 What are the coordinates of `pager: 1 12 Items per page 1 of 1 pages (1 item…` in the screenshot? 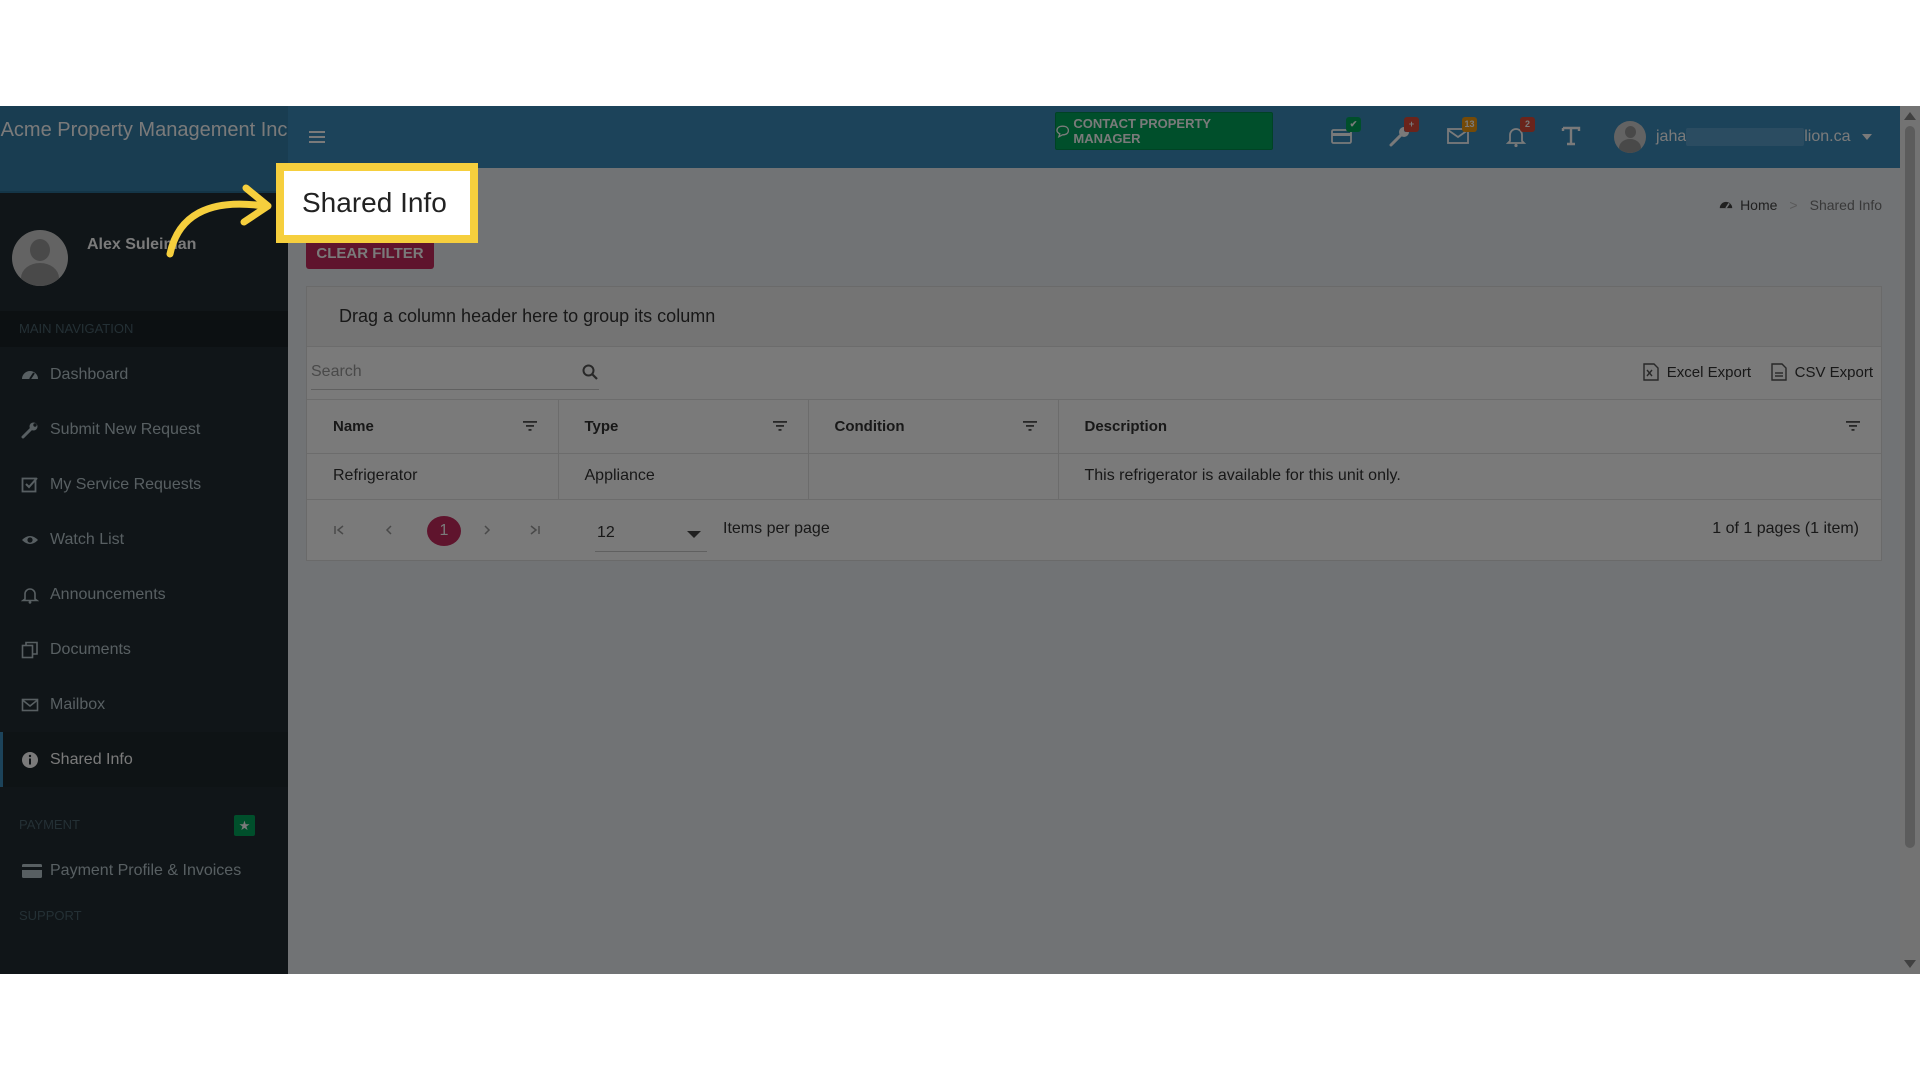 It's located at (1094, 530).